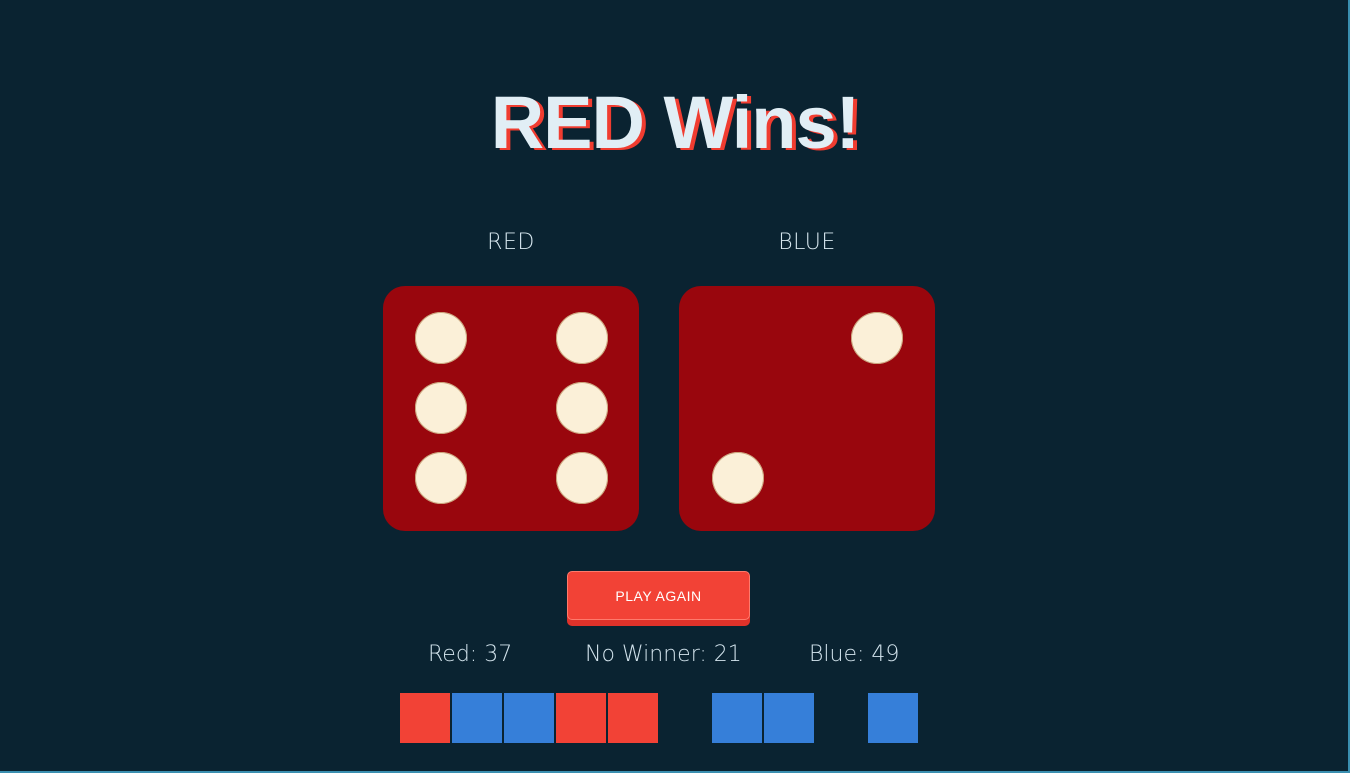  I want to click on play-again-button: PLAY AGAIN, so click(658, 595).